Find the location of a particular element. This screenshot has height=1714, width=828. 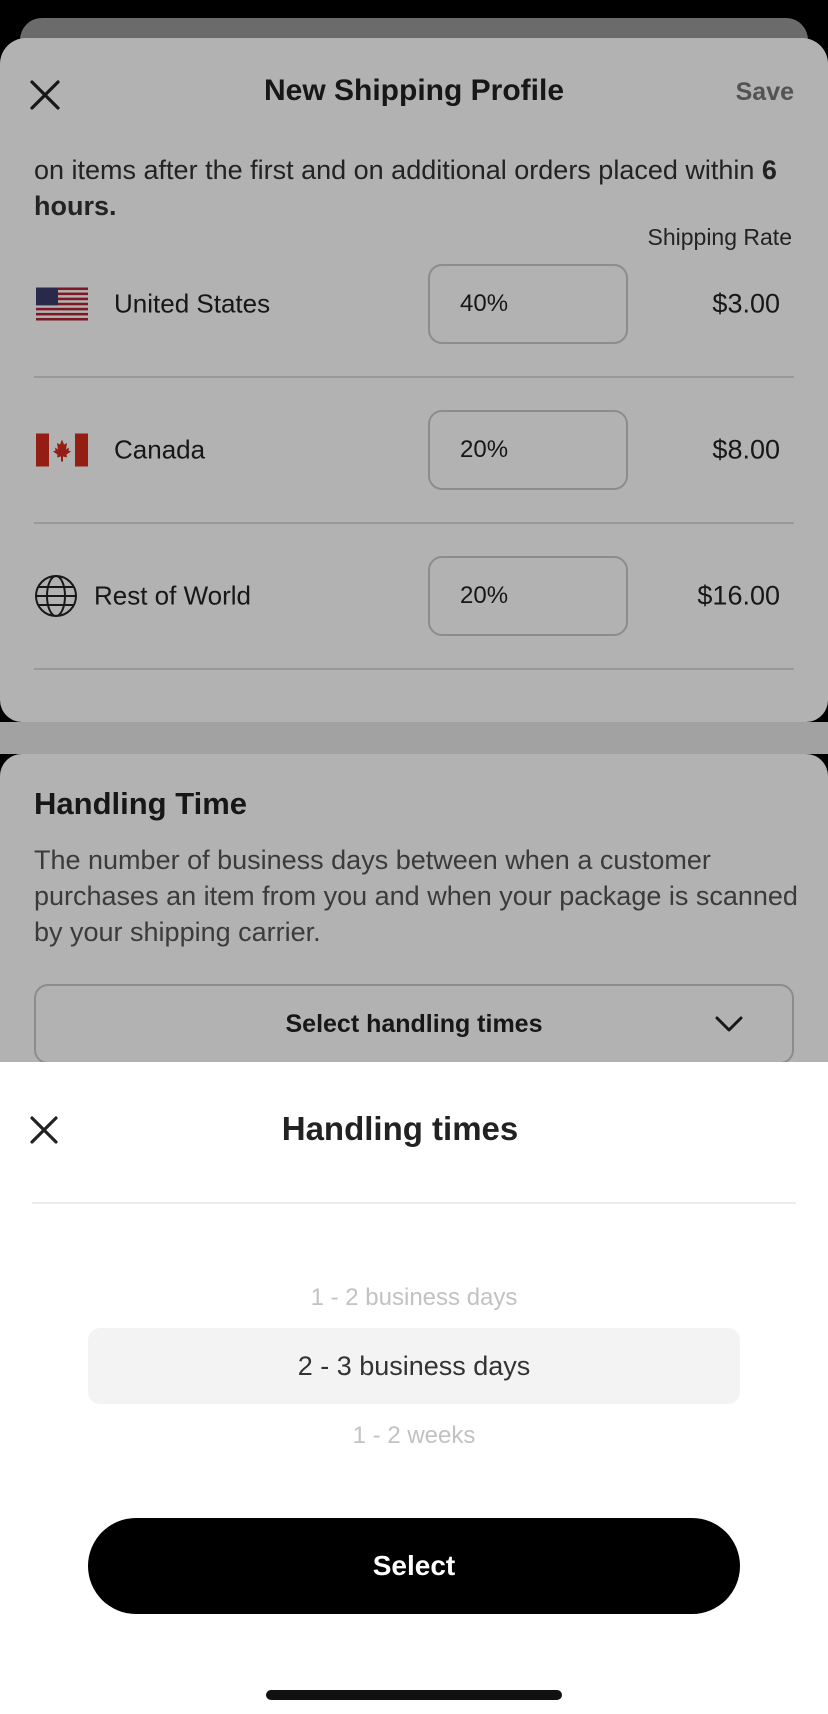

sheet-title: Handling times is located at coordinates (400, 1128).